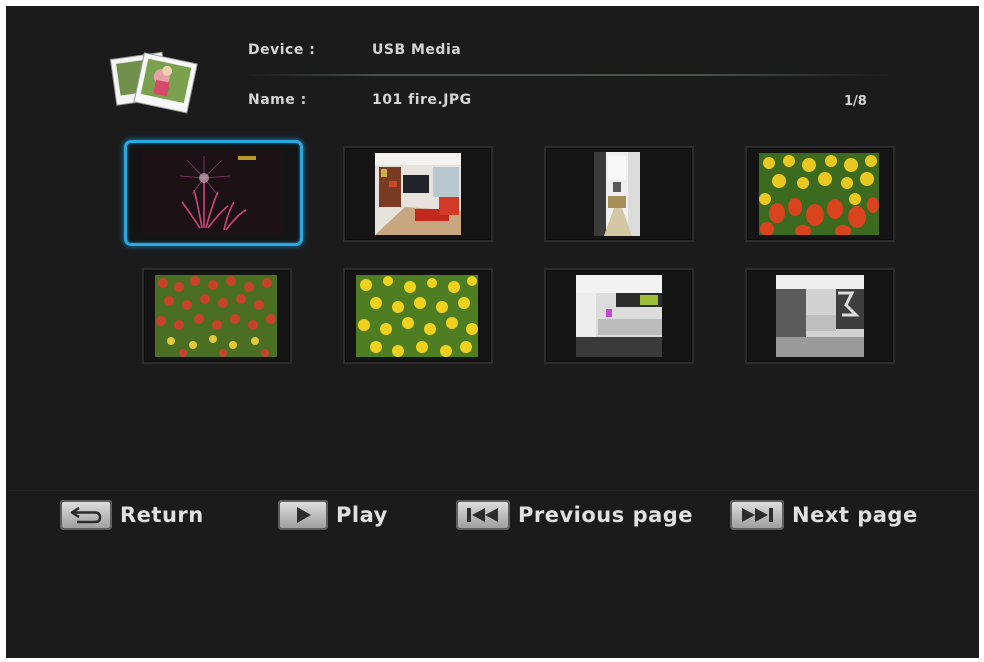 The width and height of the screenshot is (984, 662). Describe the element at coordinates (855, 515) in the screenshot. I see `next-page-label: Next page` at that location.